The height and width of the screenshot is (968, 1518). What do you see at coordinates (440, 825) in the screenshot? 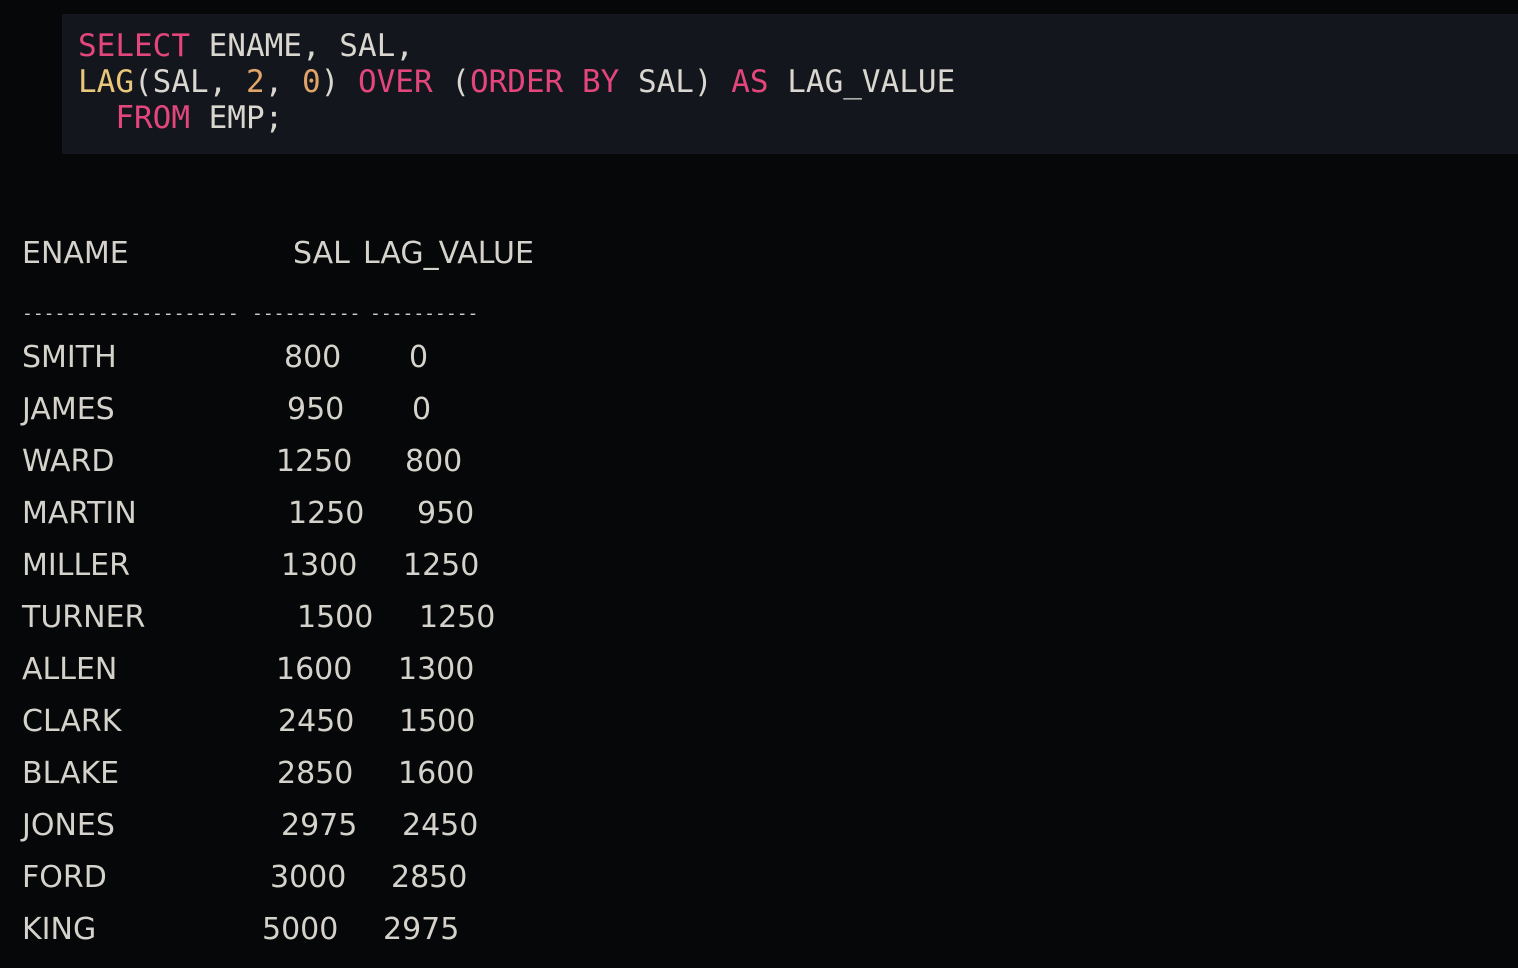
I see `cell-lag-value: 2450` at bounding box center [440, 825].